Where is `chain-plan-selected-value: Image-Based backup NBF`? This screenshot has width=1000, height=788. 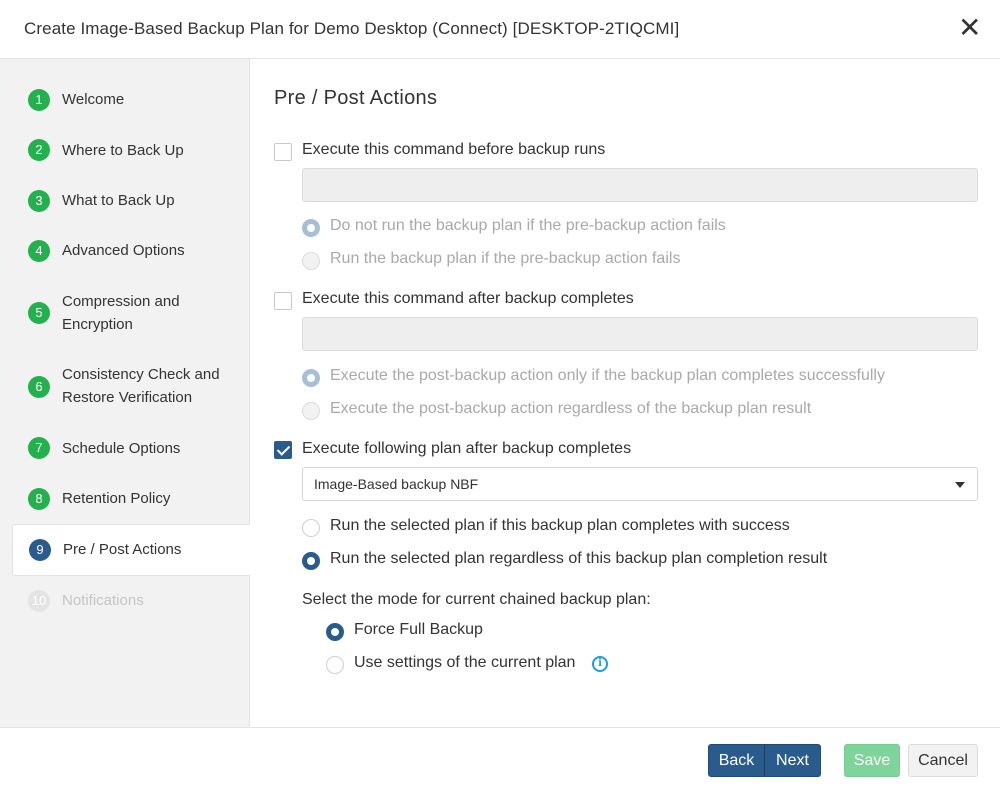 chain-plan-selected-value: Image-Based backup NBF is located at coordinates (396, 484).